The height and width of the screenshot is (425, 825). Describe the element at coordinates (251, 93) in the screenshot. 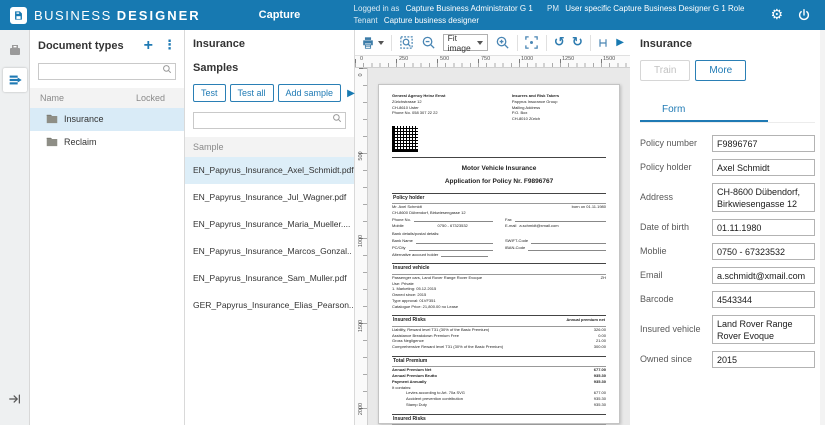

I see `test-all-button: Test all` at that location.